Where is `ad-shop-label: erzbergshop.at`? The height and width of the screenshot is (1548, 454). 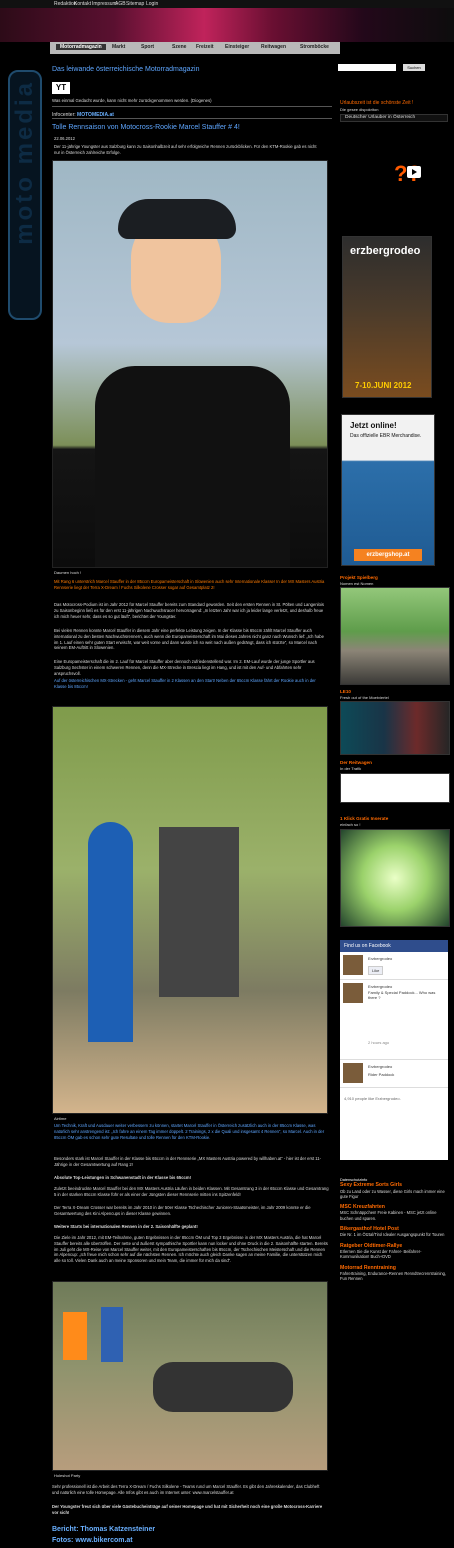 ad-shop-label: erzbergshop.at is located at coordinates (388, 555).